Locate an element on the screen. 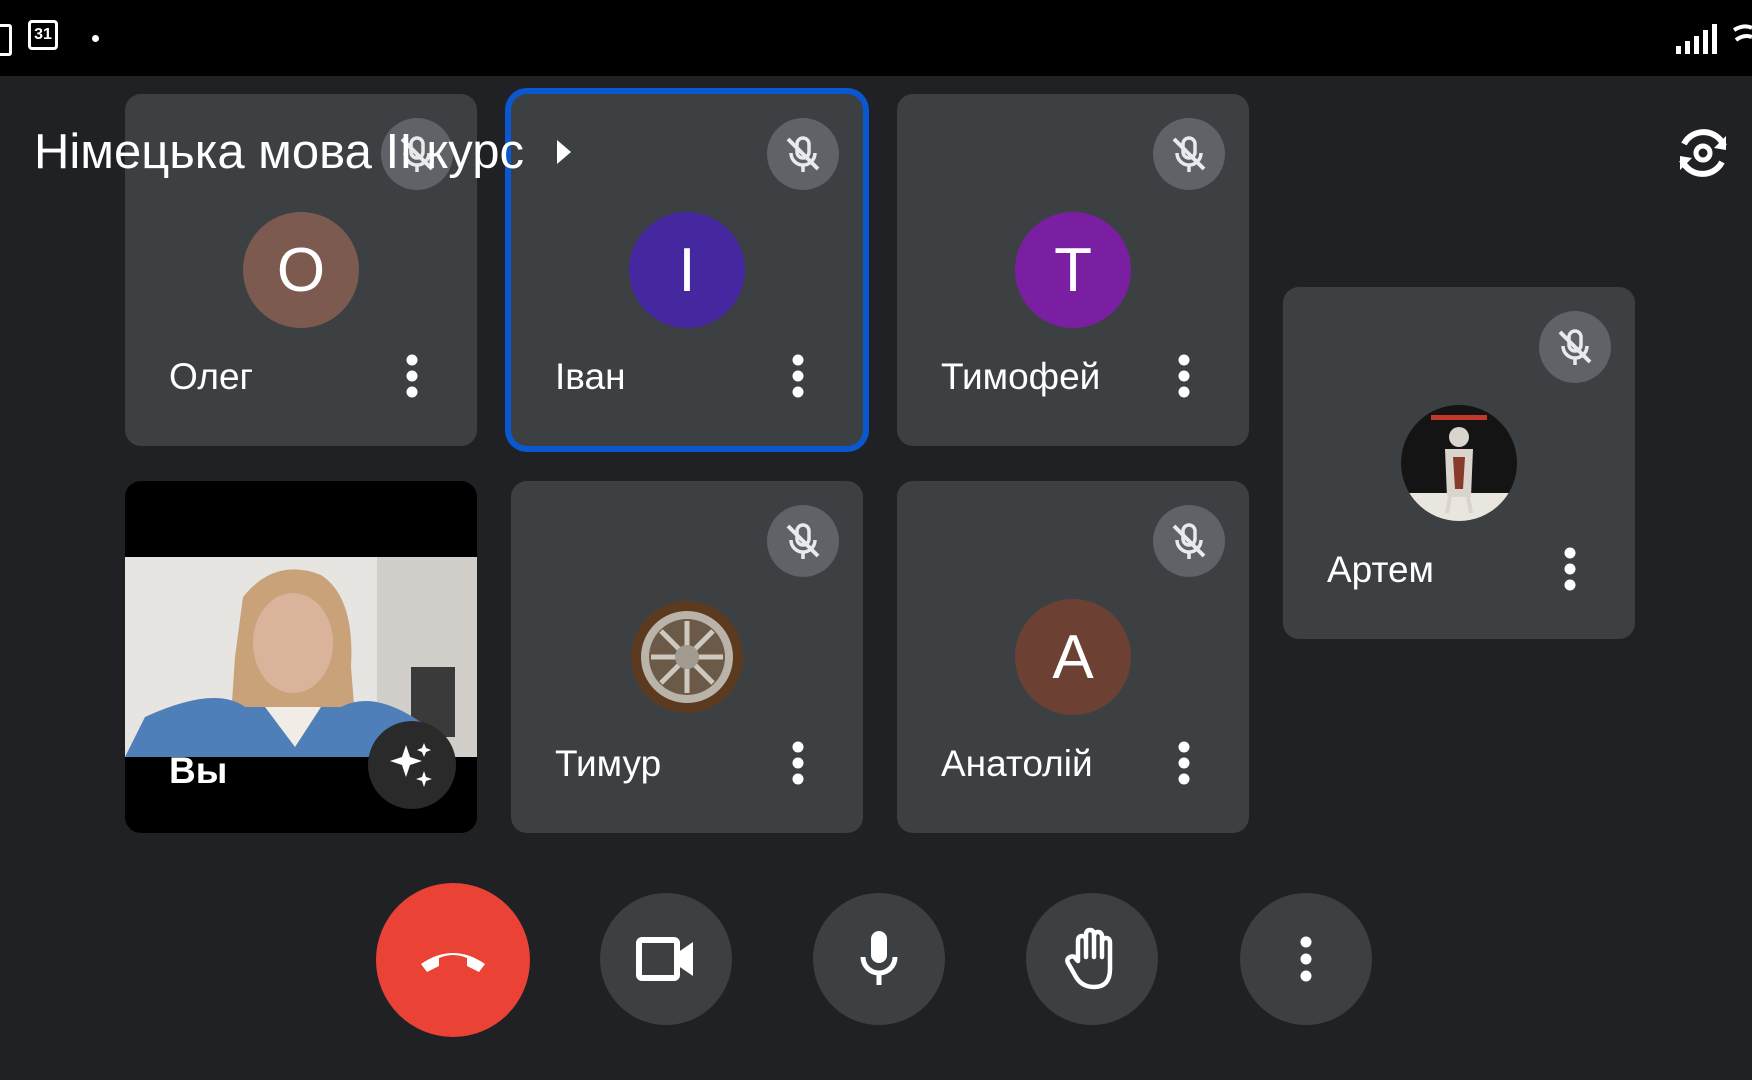 The image size is (1752, 1080). participant-name: Артем is located at coordinates (1380, 569).